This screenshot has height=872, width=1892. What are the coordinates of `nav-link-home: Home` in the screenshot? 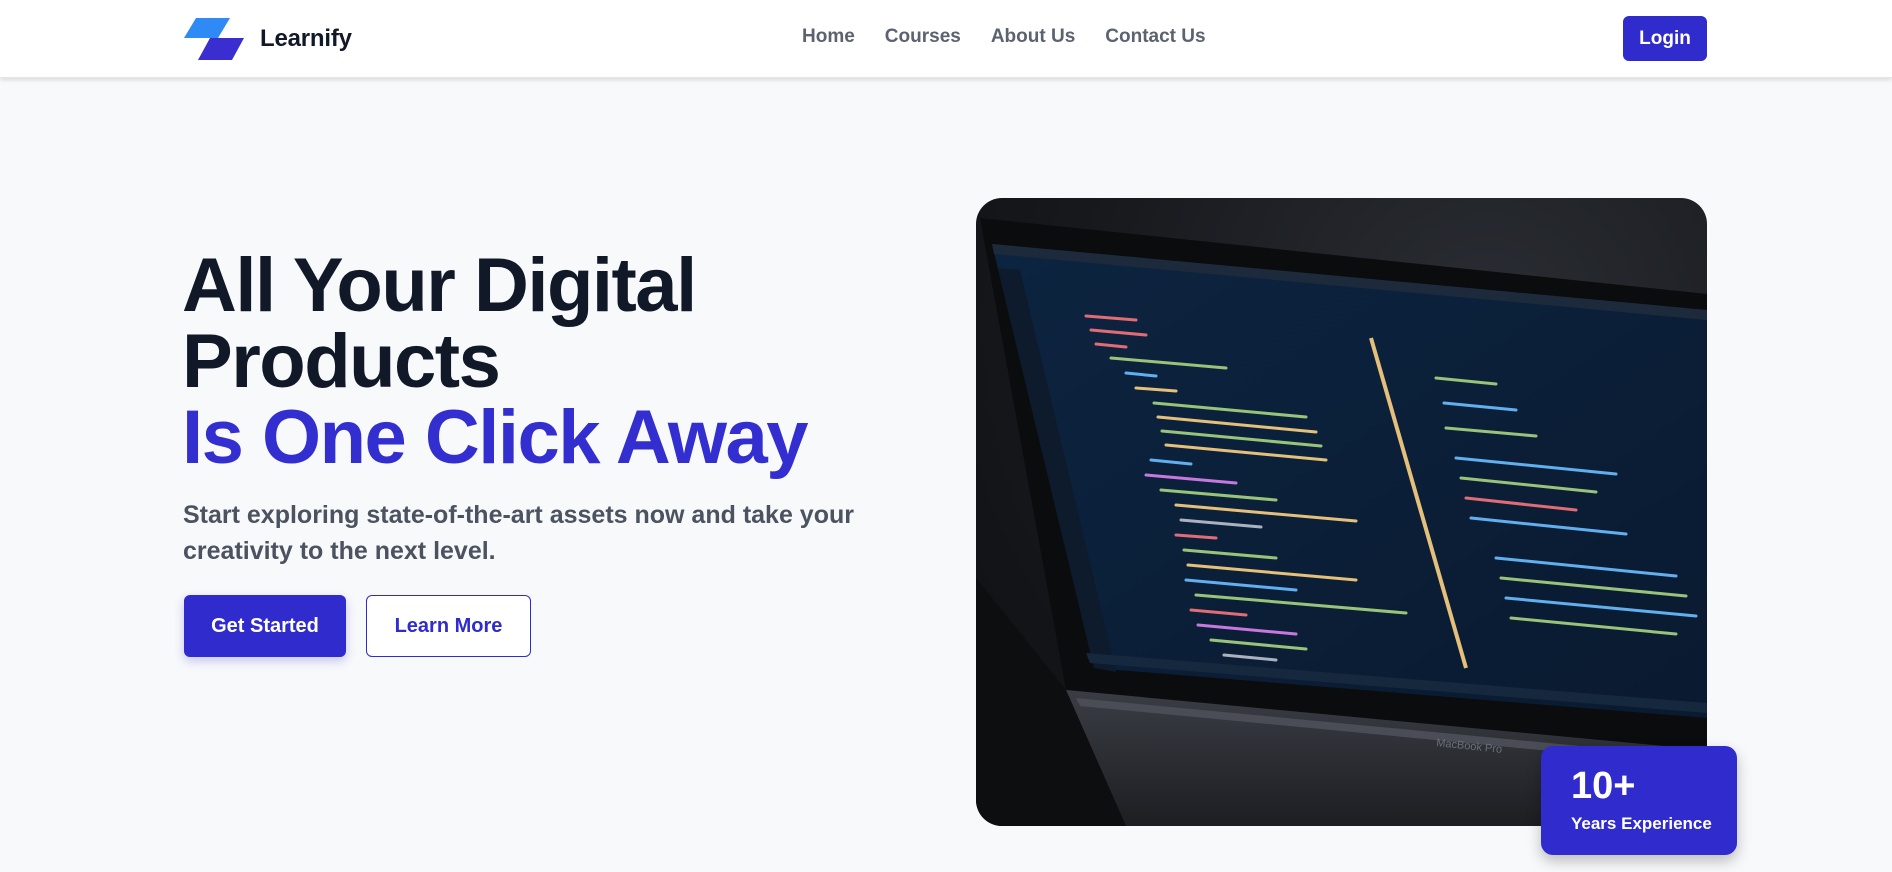 It's located at (828, 36).